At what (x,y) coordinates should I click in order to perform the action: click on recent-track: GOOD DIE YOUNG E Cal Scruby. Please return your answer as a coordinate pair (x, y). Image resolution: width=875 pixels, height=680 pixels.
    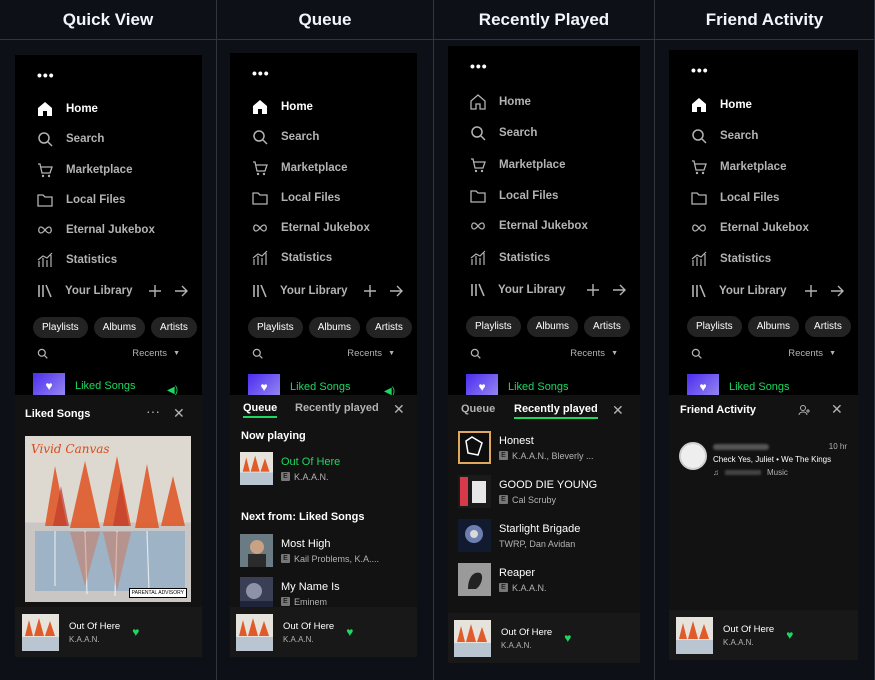
    Looking at the image, I should click on (527, 491).